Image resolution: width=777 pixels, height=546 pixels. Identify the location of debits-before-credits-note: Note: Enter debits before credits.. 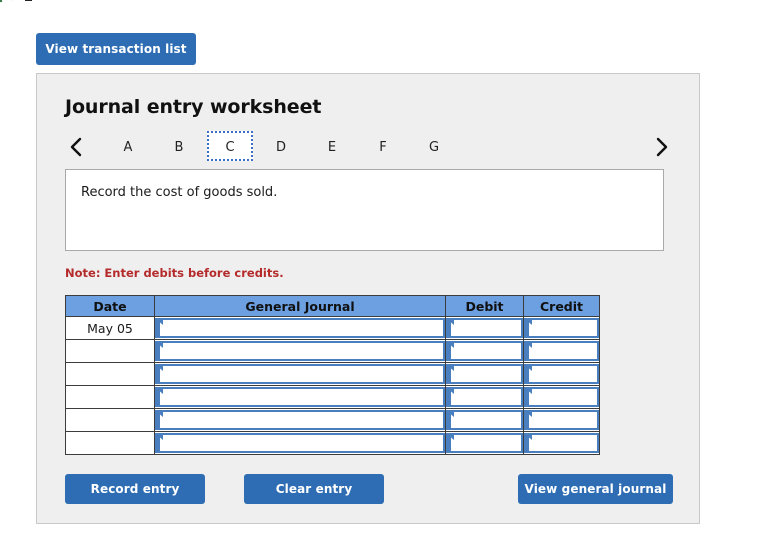
(174, 273).